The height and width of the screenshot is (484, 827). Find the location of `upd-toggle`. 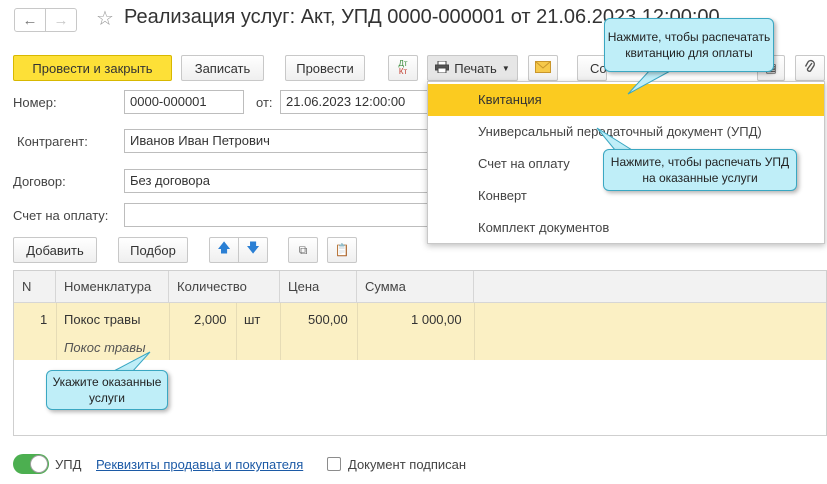

upd-toggle is located at coordinates (31, 464).